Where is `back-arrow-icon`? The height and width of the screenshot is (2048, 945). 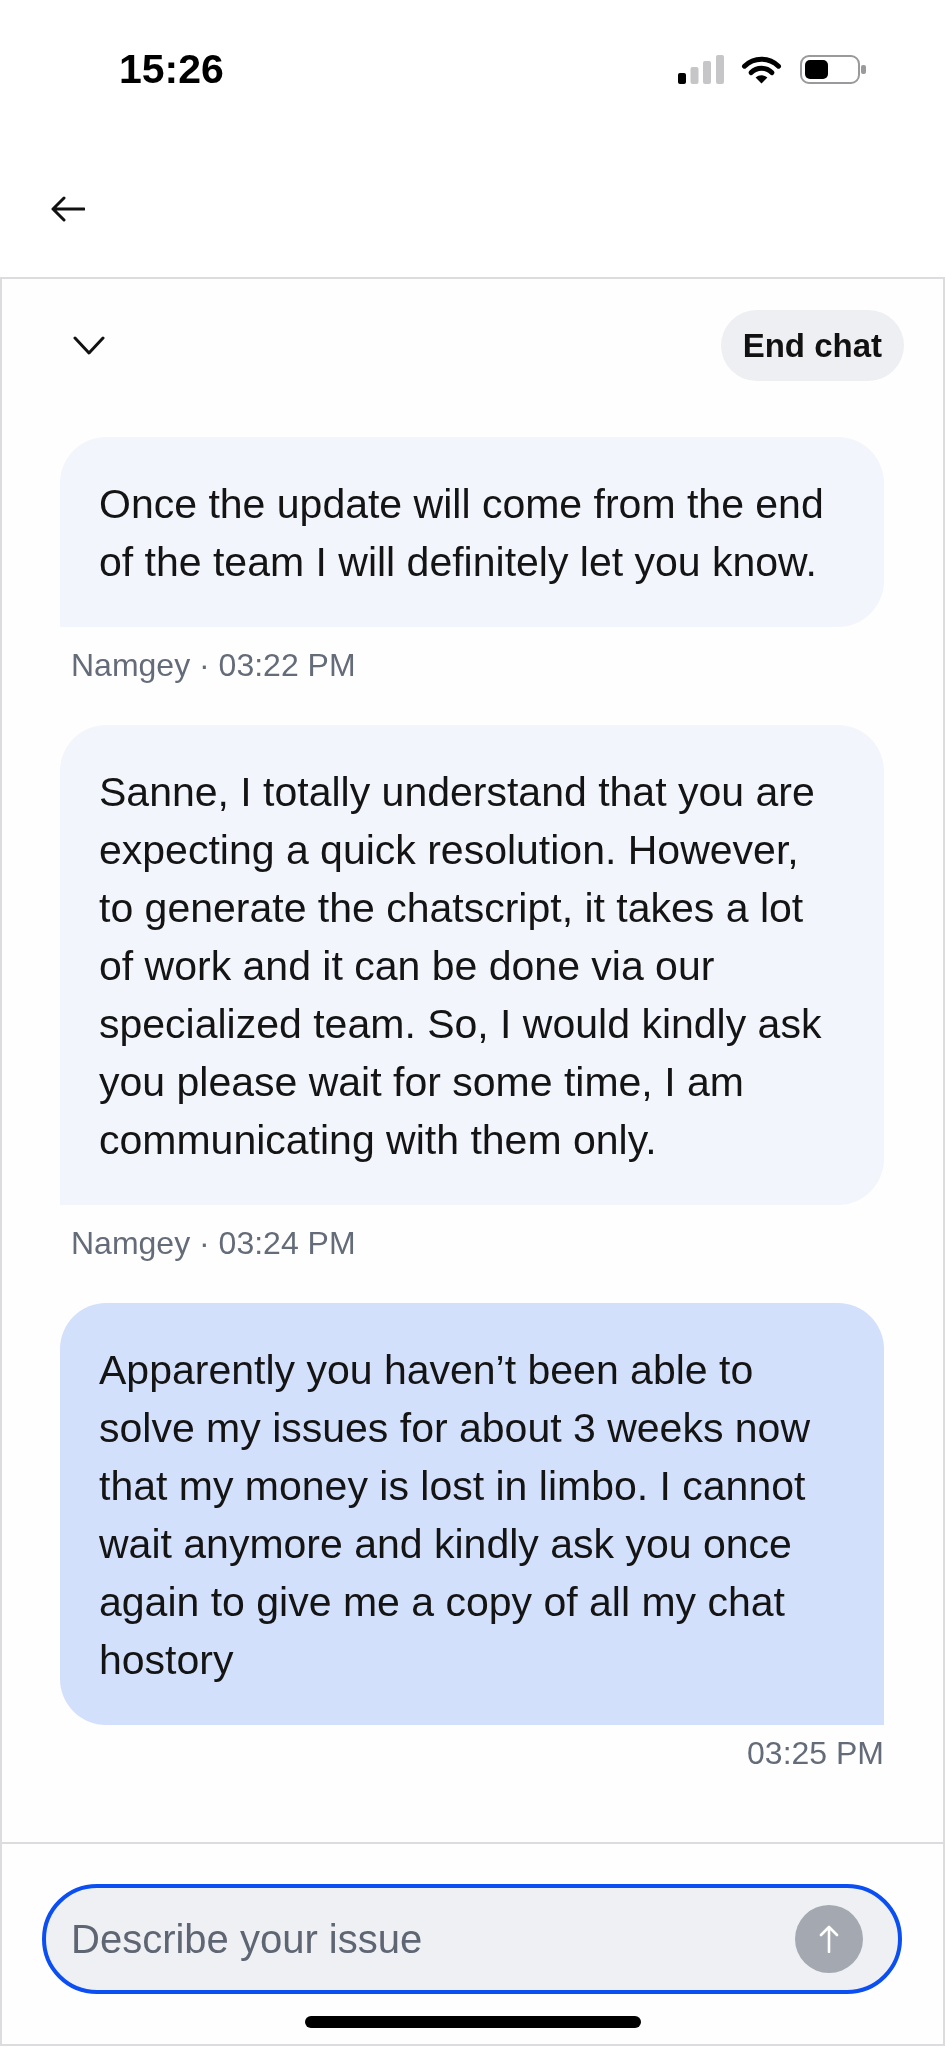
back-arrow-icon is located at coordinates (67, 209).